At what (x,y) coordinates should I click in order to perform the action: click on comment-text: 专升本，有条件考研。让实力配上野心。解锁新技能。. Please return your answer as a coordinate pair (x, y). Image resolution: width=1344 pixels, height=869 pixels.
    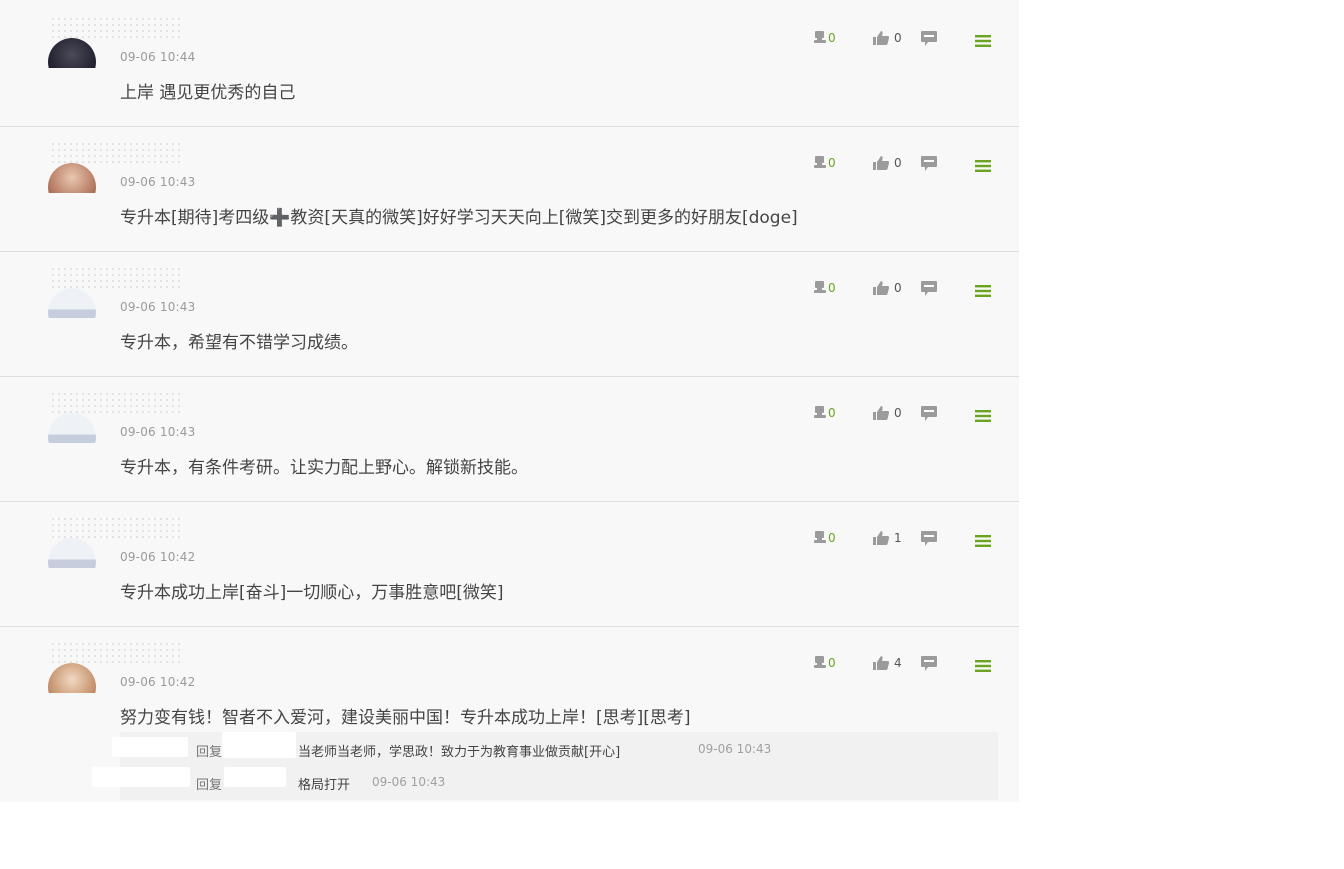
    Looking at the image, I should click on (324, 468).